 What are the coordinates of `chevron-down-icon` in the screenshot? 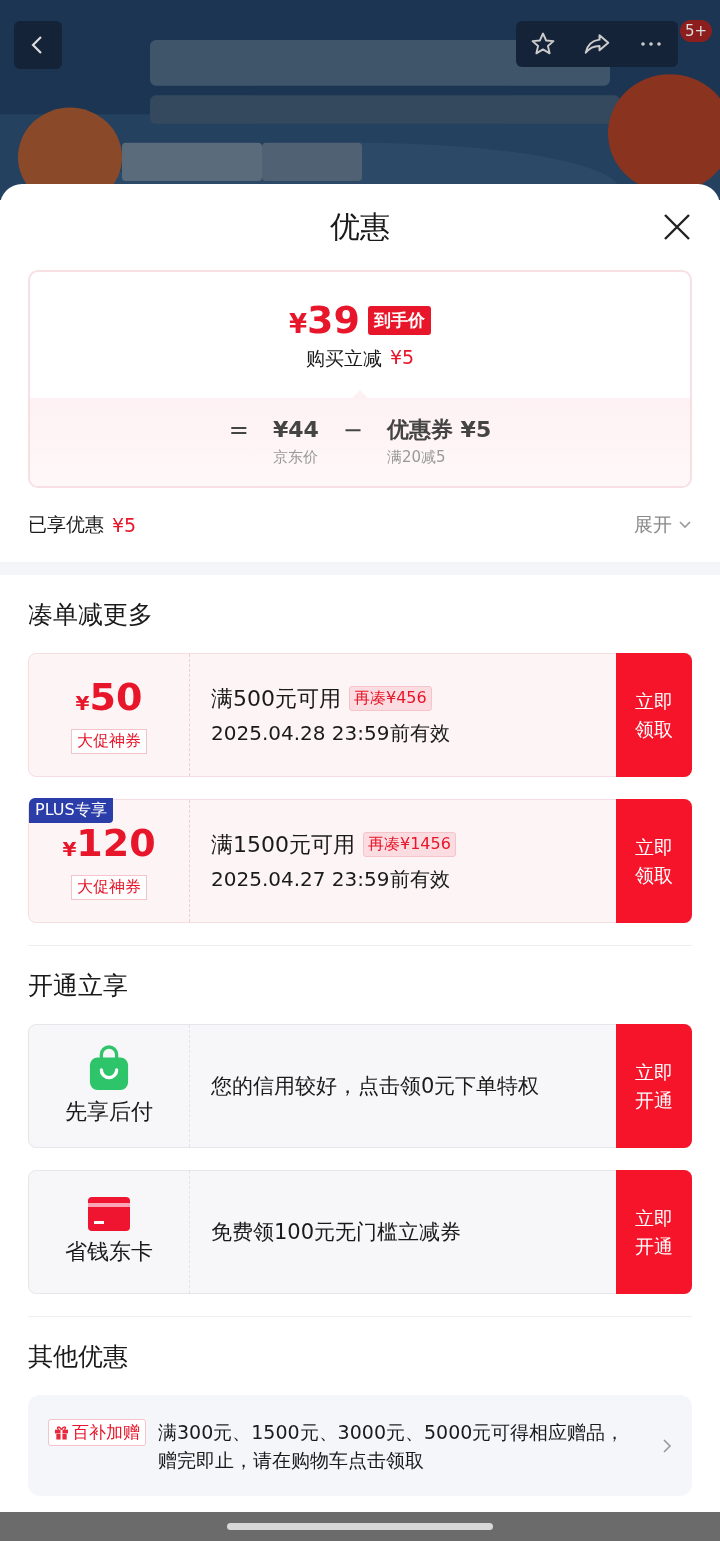 It's located at (685, 525).